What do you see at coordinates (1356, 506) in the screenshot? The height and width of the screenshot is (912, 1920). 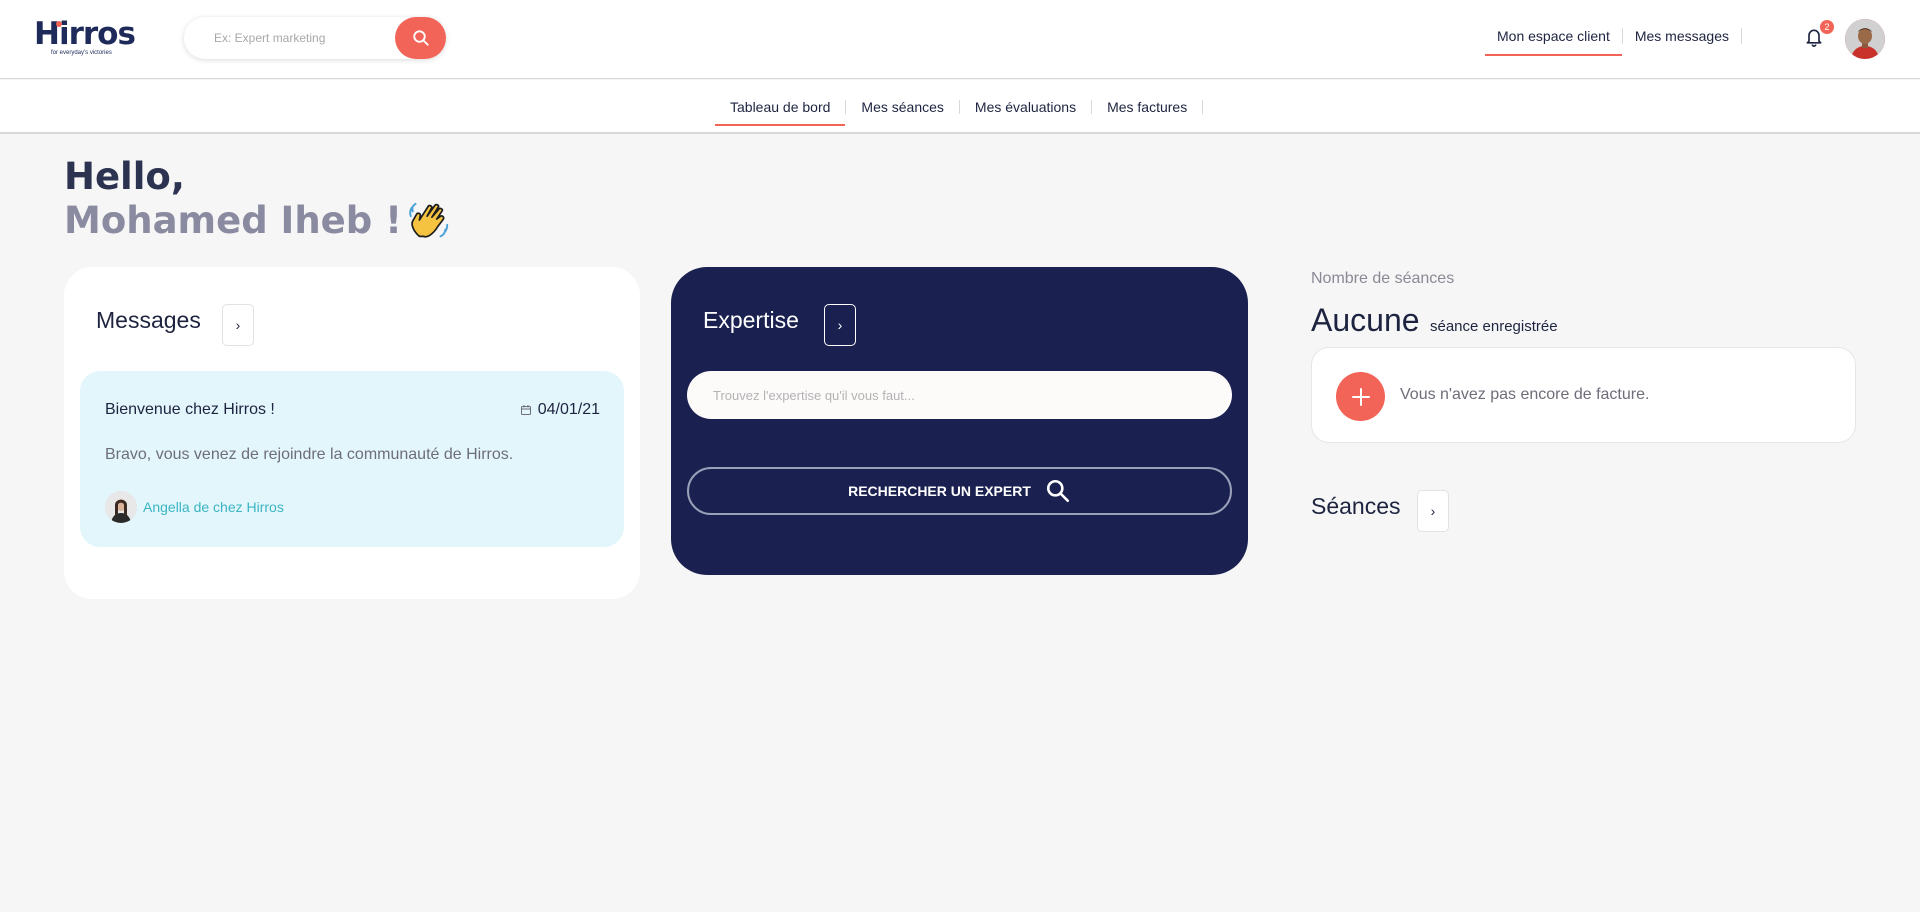 I see `seances-title: Séances` at bounding box center [1356, 506].